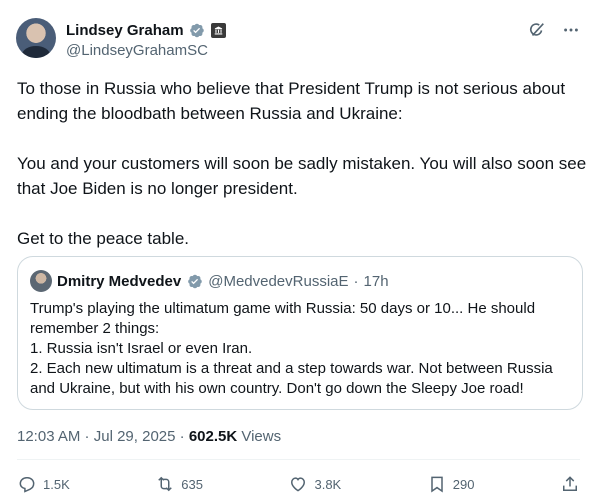 The height and width of the screenshot is (501, 597). I want to click on reply-button: 1.5K, so click(43, 484).